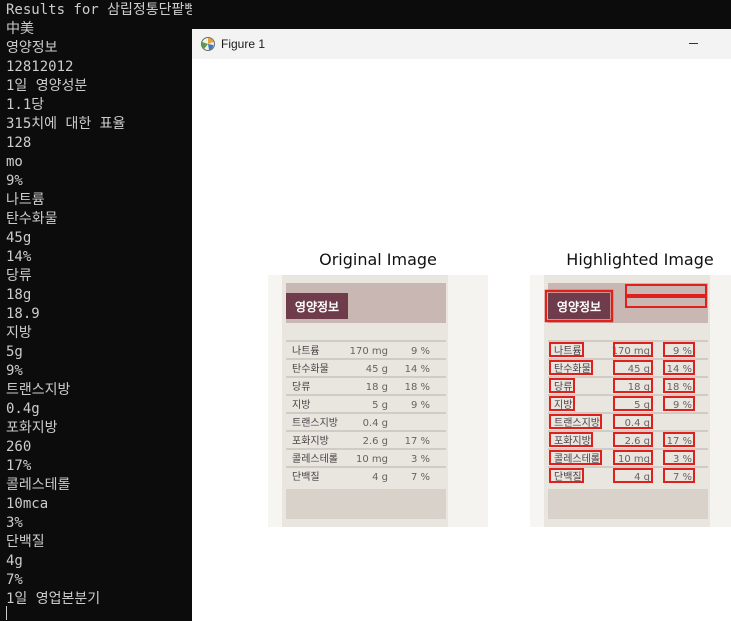  What do you see at coordinates (377, 369) in the screenshot?
I see `label-row-value: 45 g` at bounding box center [377, 369].